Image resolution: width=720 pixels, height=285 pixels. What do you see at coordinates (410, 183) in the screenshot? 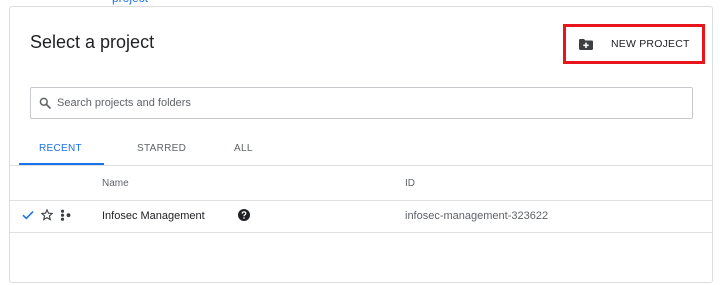
I see `column-header-id: ID` at bounding box center [410, 183].